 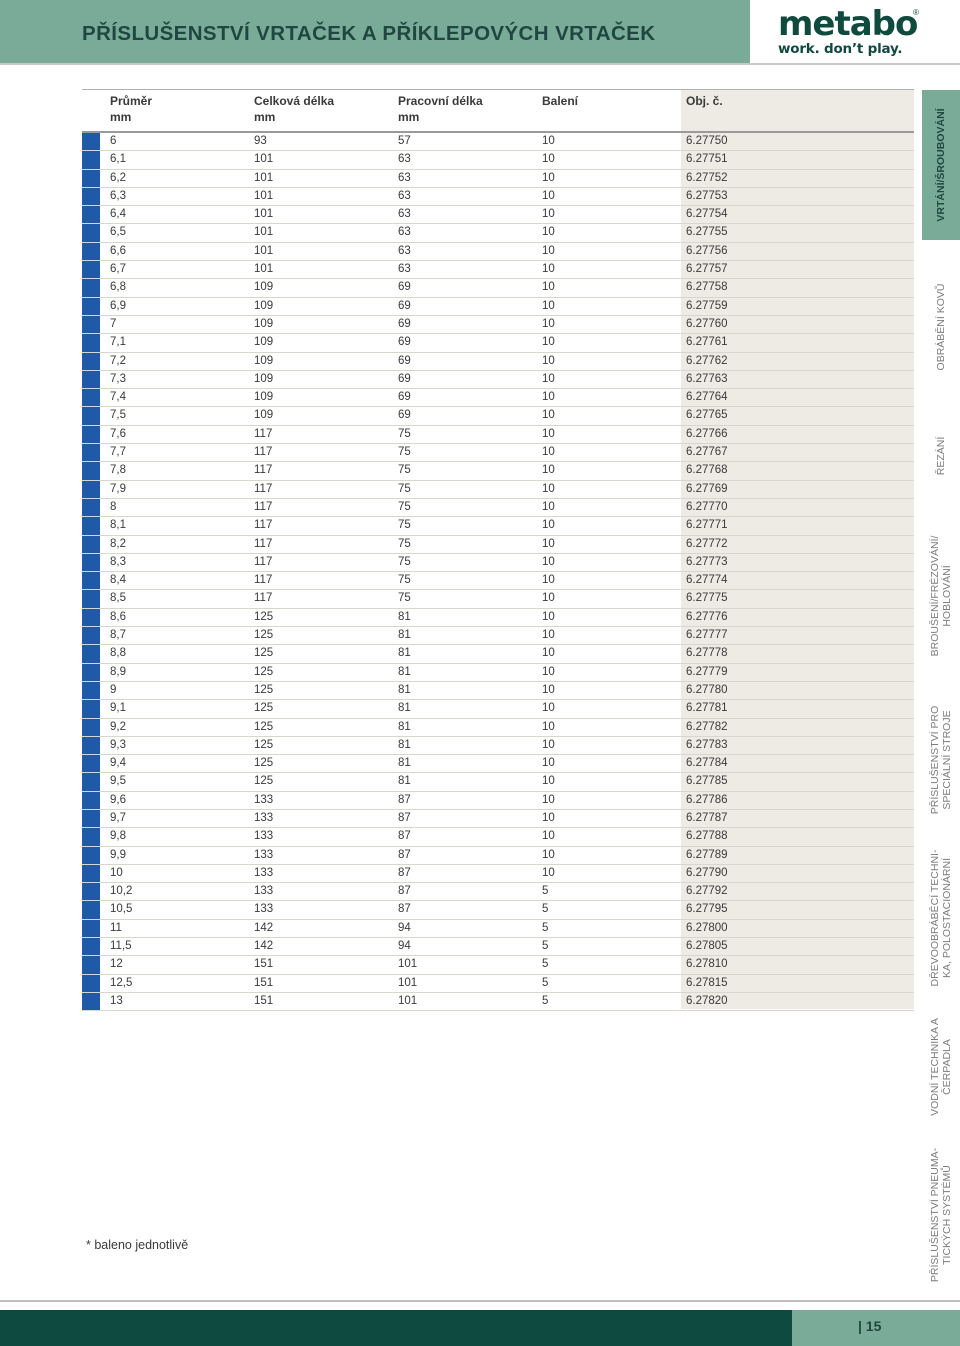 What do you see at coordinates (404, 891) in the screenshot?
I see `cell-working-length: 87` at bounding box center [404, 891].